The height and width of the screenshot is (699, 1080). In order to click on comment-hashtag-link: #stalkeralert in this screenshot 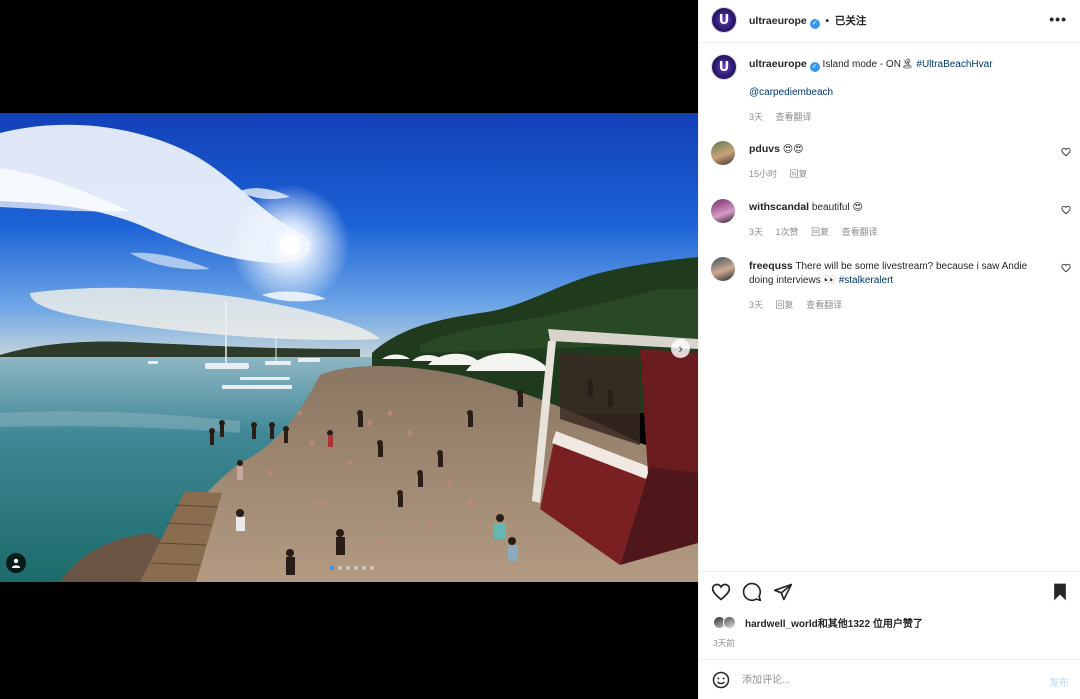, I will do `click(866, 280)`.